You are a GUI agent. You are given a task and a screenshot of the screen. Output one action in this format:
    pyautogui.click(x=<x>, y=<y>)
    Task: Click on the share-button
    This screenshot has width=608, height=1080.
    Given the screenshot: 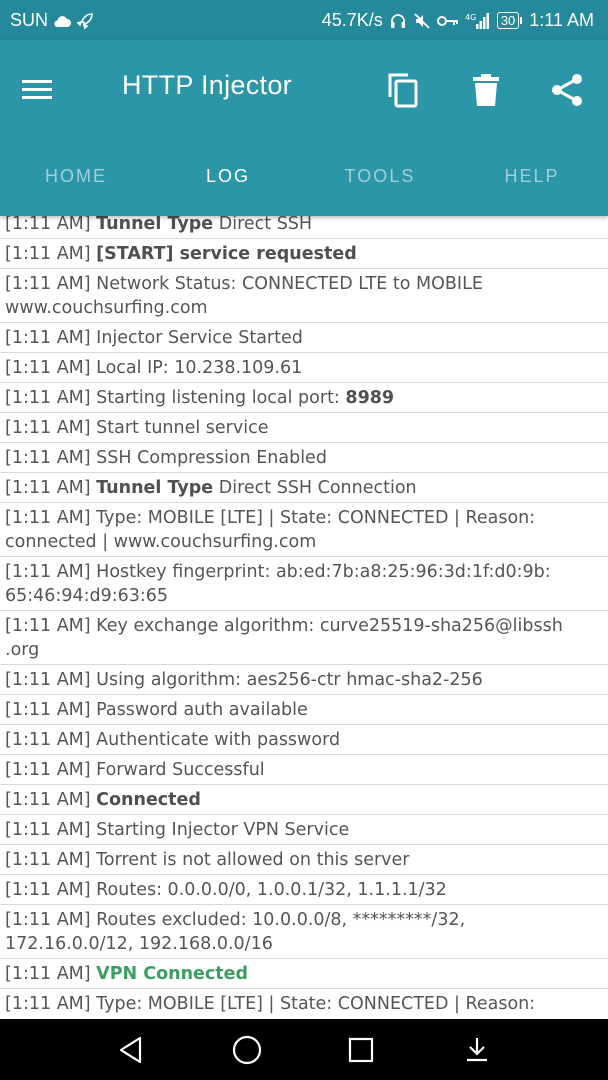 What is the action you would take?
    pyautogui.click(x=567, y=90)
    